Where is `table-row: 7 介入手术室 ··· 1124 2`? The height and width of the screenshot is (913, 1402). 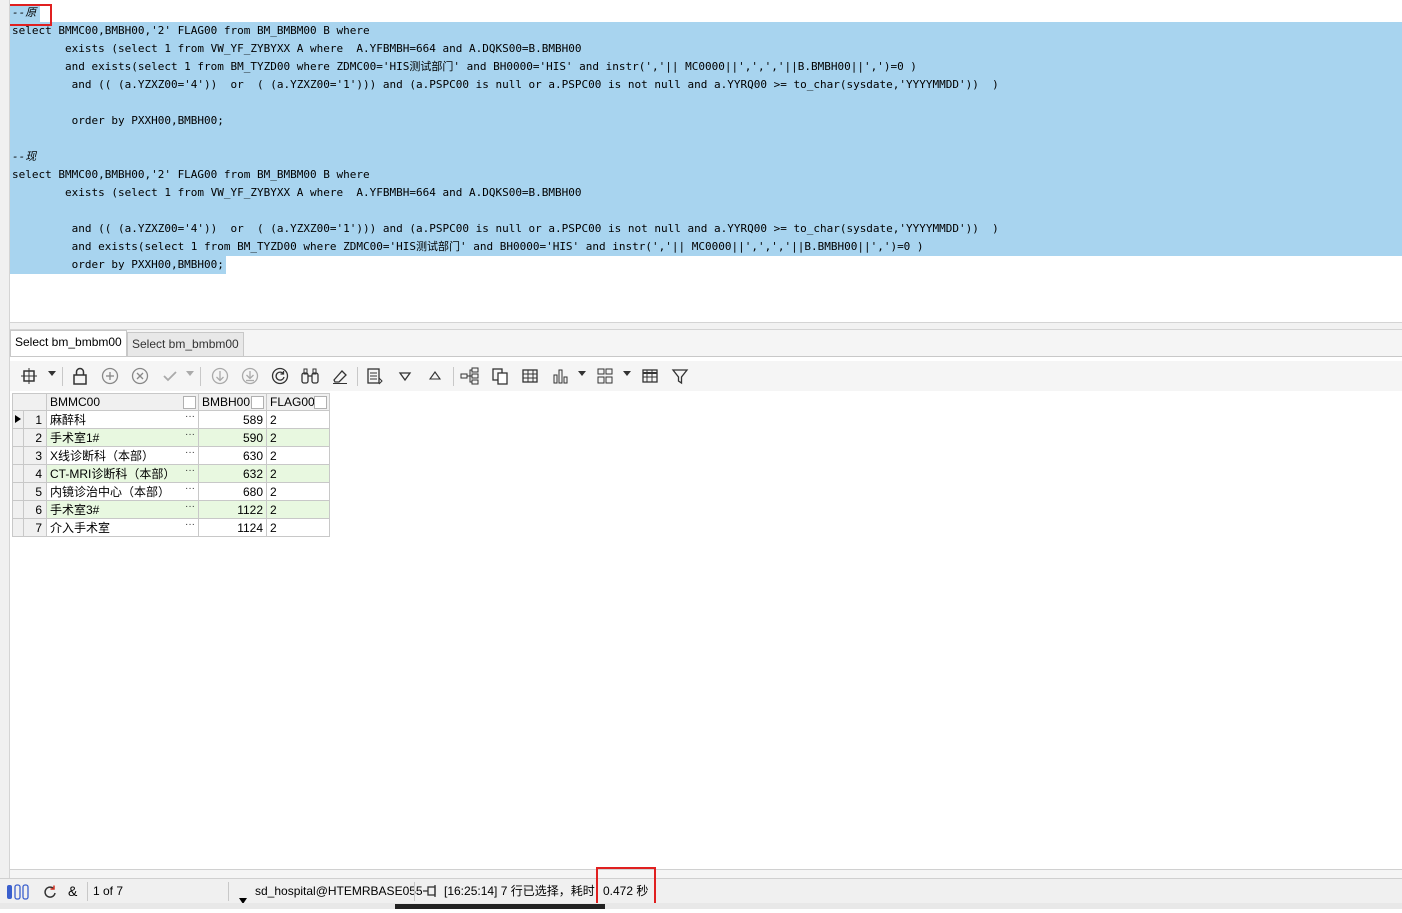 table-row: 7 介入手术室 ··· 1124 2 is located at coordinates (171, 527).